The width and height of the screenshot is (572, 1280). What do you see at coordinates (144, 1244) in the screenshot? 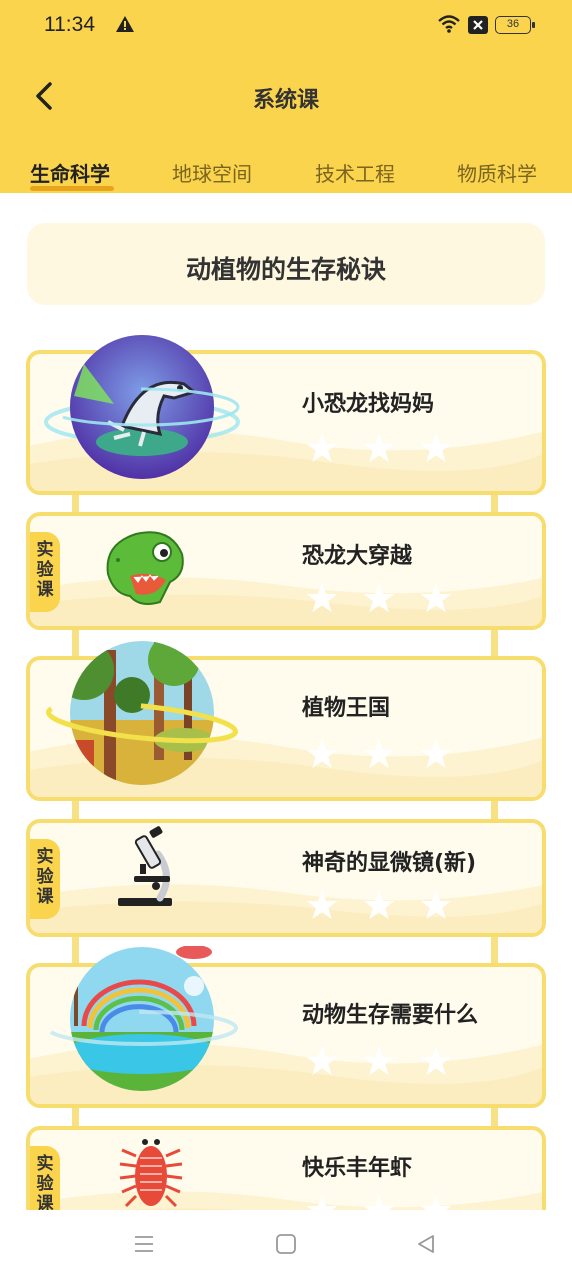
I see `menu-icon` at bounding box center [144, 1244].